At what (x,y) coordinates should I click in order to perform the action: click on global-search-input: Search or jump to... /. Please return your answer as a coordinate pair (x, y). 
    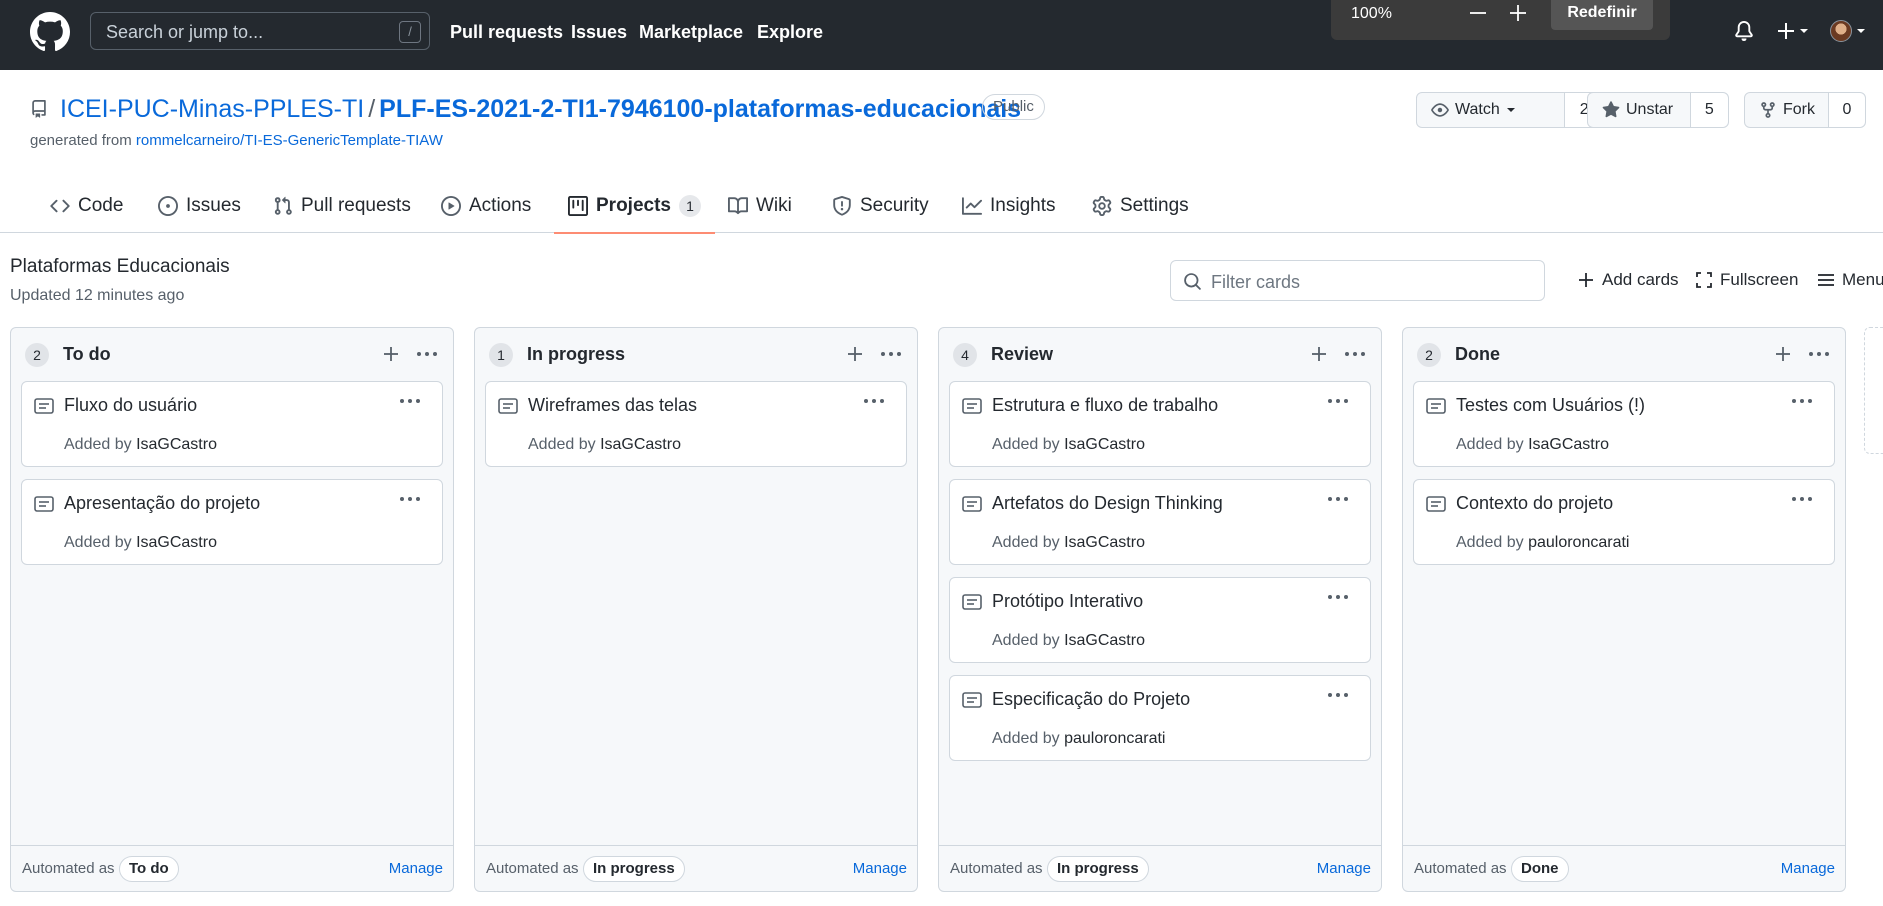
    Looking at the image, I should click on (260, 31).